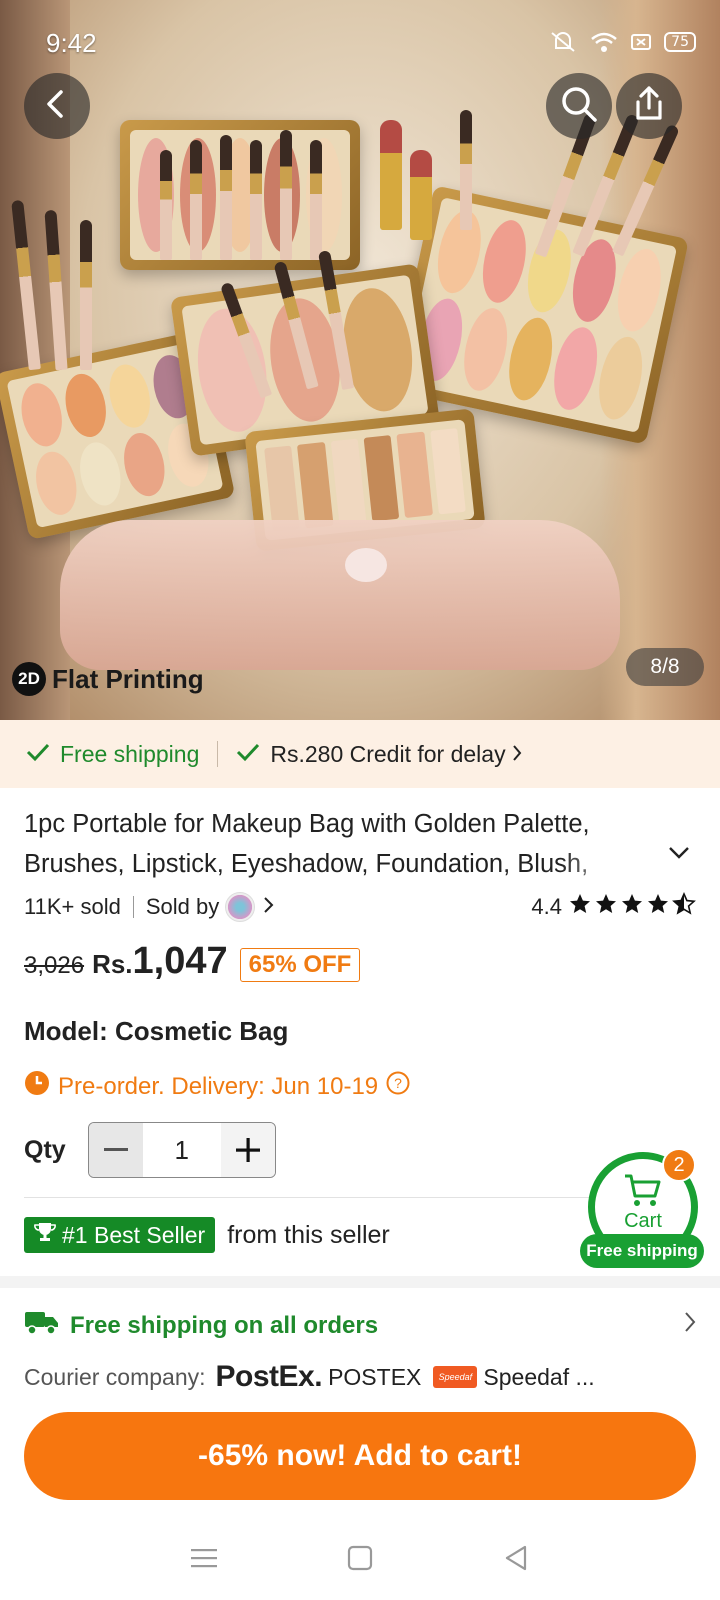 This screenshot has height=1600, width=720. Describe the element at coordinates (680, 42) in the screenshot. I see `battery-icon: 75` at that location.